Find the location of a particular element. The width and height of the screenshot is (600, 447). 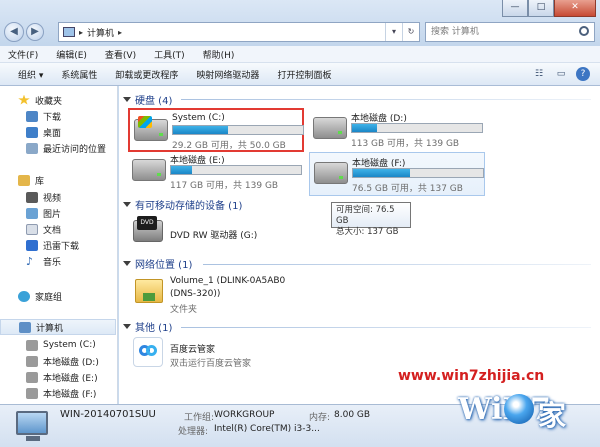

sidebar-computer: 计算机 is located at coordinates (58, 327).